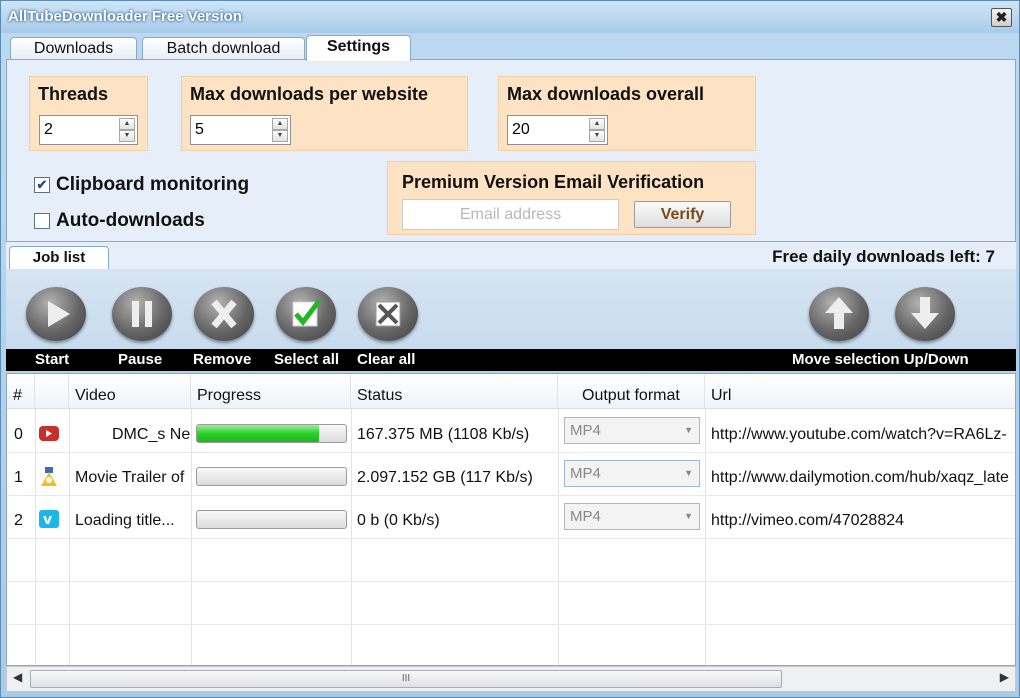  I want to click on move-down-button, so click(925, 314).